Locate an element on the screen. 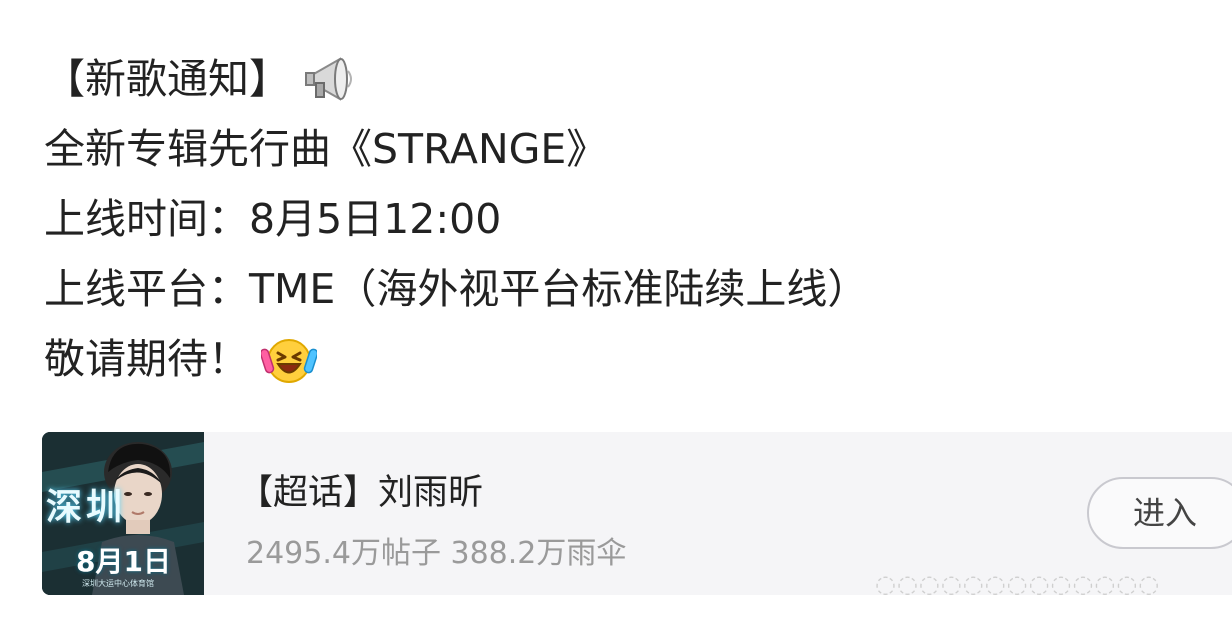 The width and height of the screenshot is (1232, 625). post-line-text: 敬请期待！ is located at coordinates (146, 359).